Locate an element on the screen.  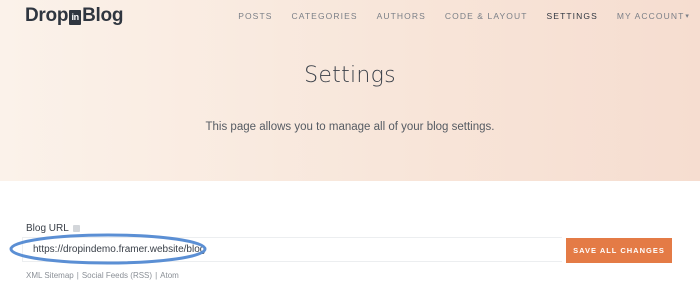
logo-text-blog: Blog is located at coordinates (103, 15).